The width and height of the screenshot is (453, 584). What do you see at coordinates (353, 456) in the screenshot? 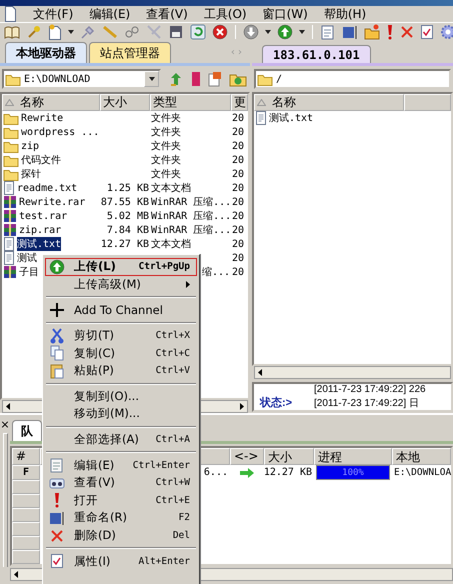
I see `column-header: 进程` at bounding box center [353, 456].